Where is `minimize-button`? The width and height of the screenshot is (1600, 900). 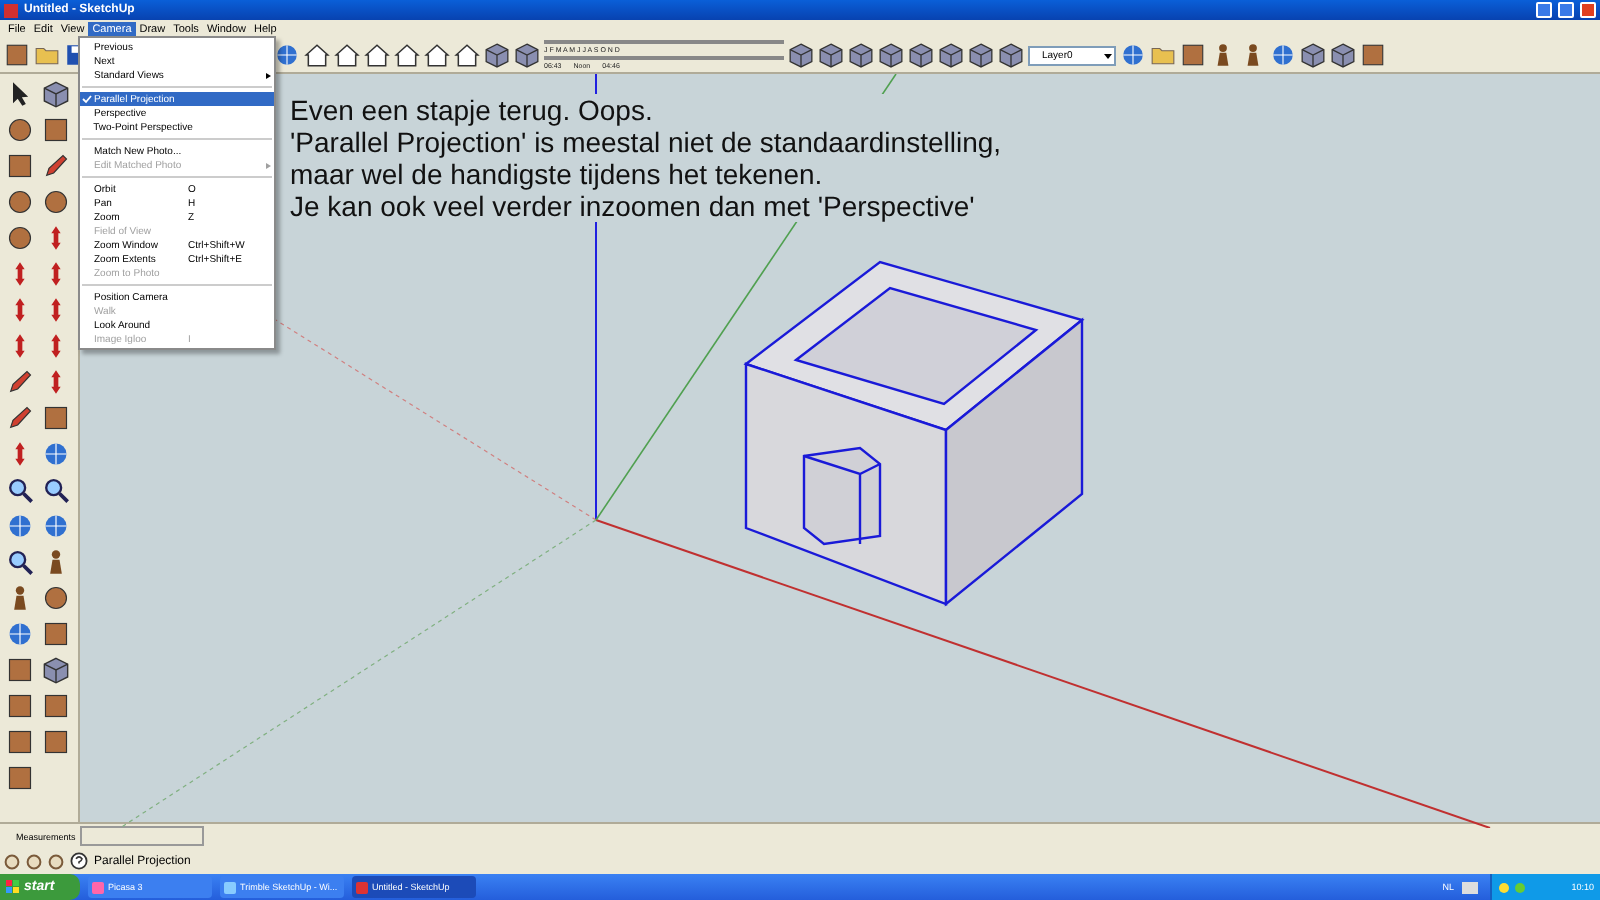
minimize-button is located at coordinates (1544, 10).